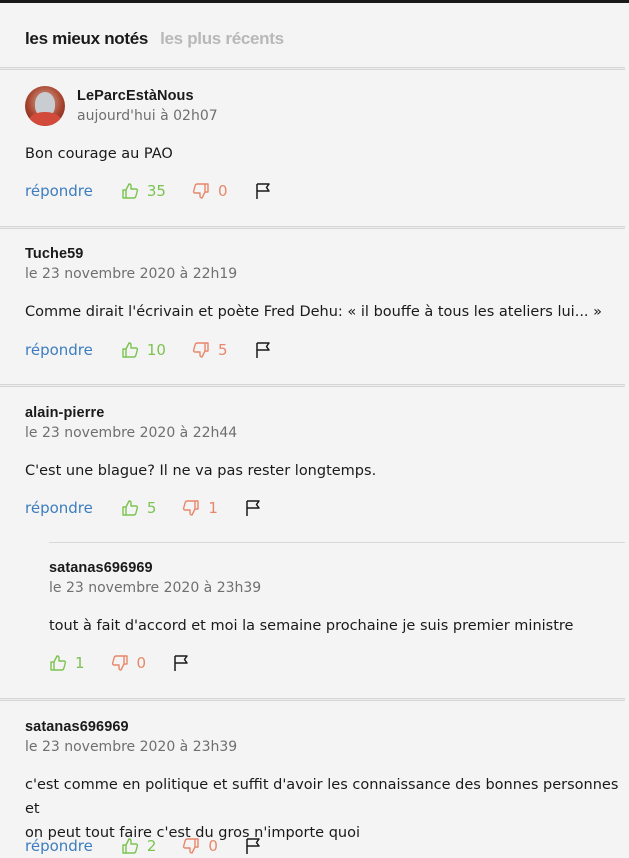  I want to click on comment-author: alain-pierre, so click(131, 413).